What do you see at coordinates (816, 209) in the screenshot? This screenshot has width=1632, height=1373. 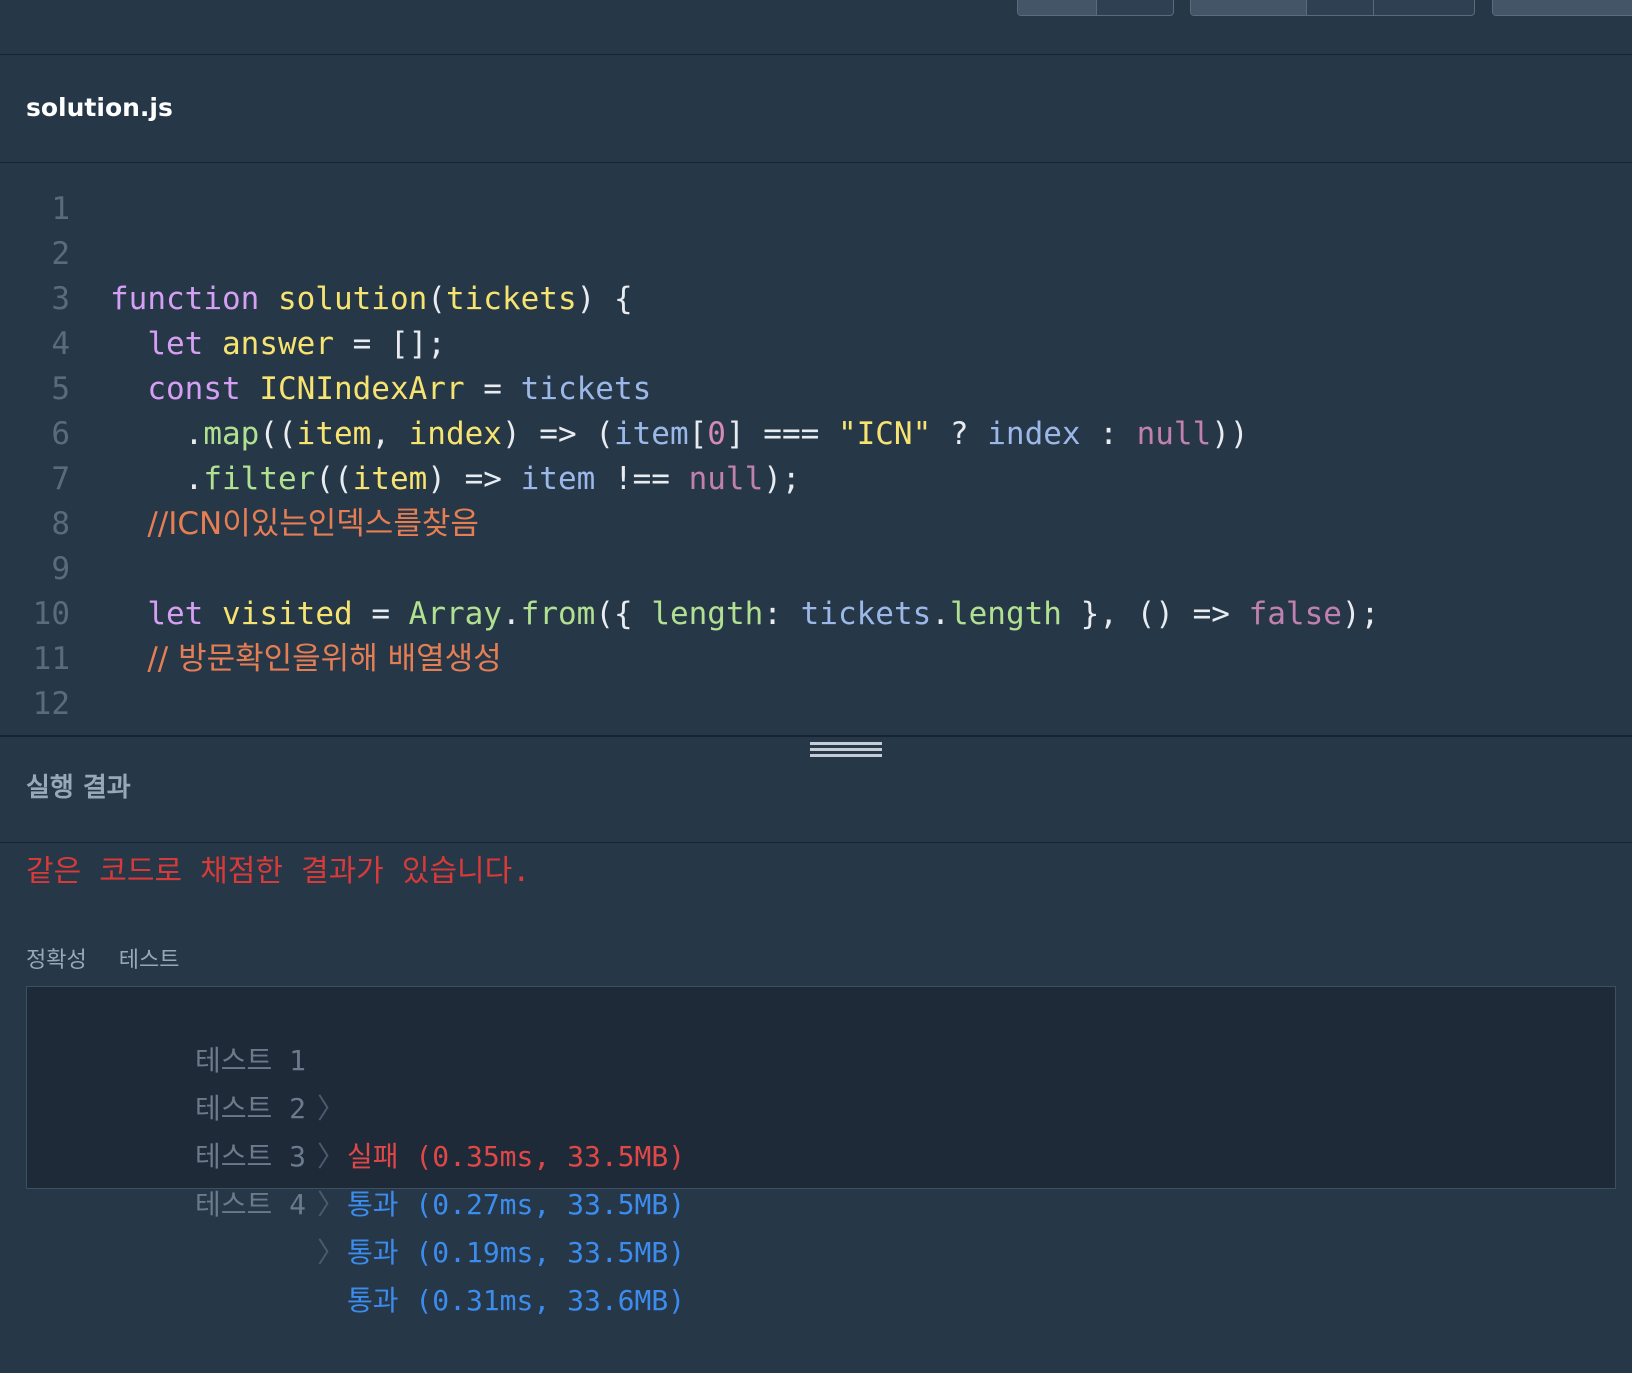 I see `code-line: 1` at bounding box center [816, 209].